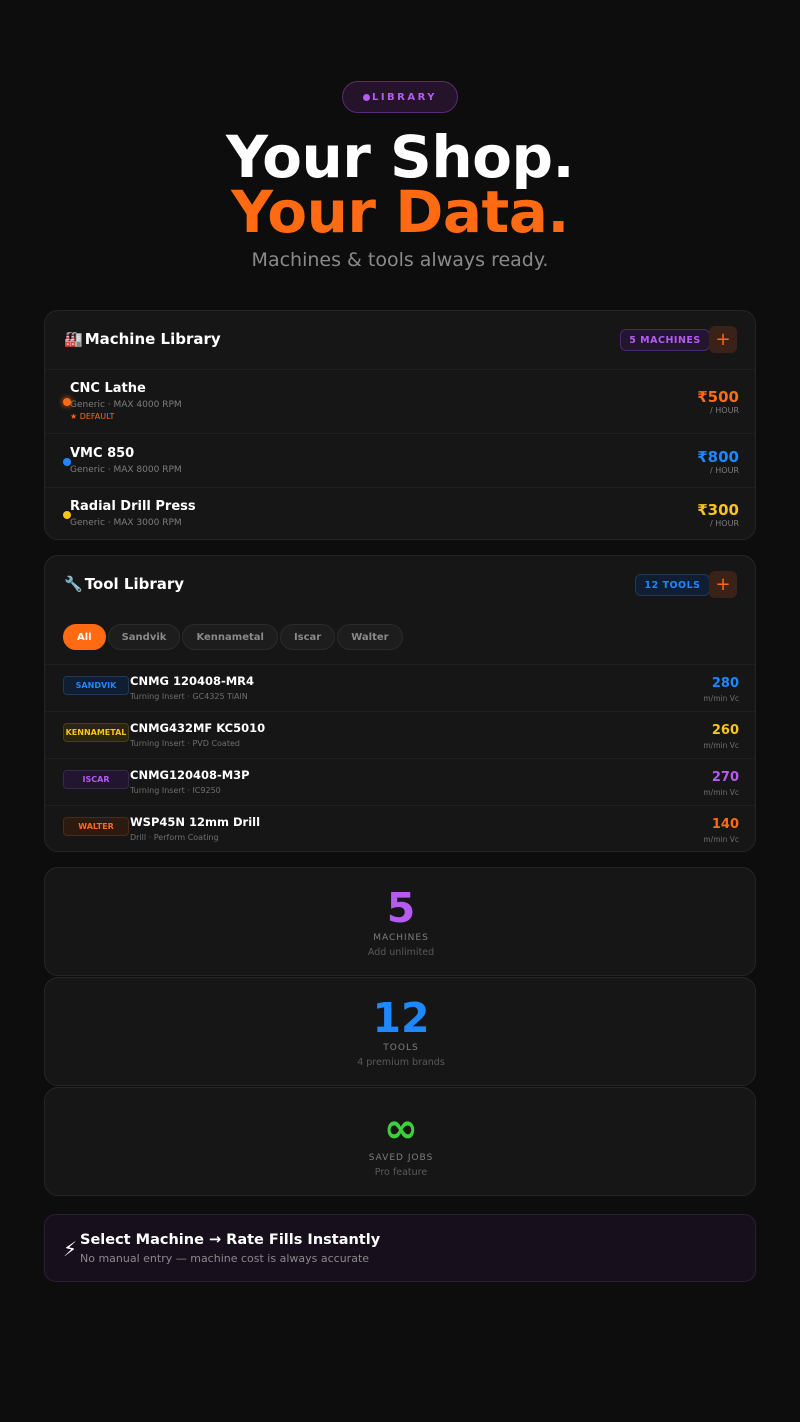 Image resolution: width=800 pixels, height=1422 pixels. What do you see at coordinates (70, 1249) in the screenshot?
I see `lightning-icon: ⚡` at bounding box center [70, 1249].